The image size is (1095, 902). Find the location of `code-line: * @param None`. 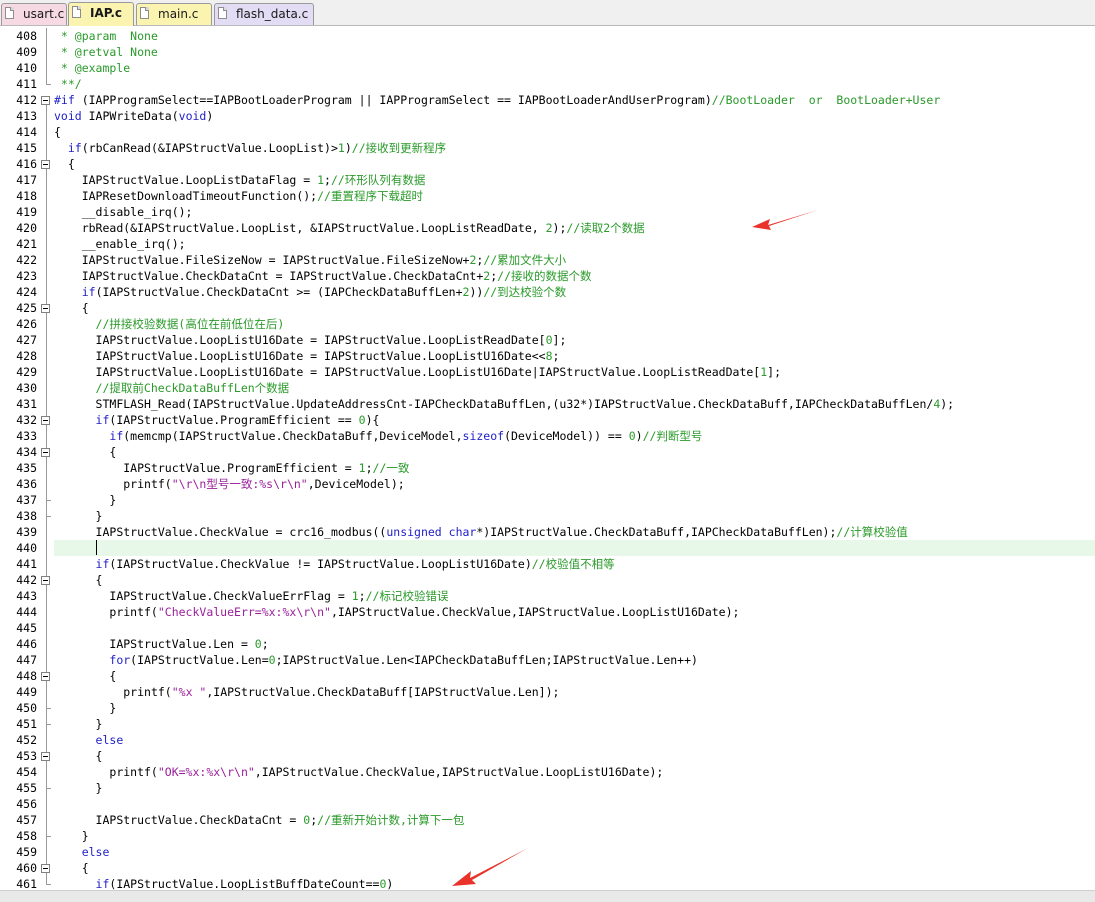

code-line: * @param None is located at coordinates (574, 36).